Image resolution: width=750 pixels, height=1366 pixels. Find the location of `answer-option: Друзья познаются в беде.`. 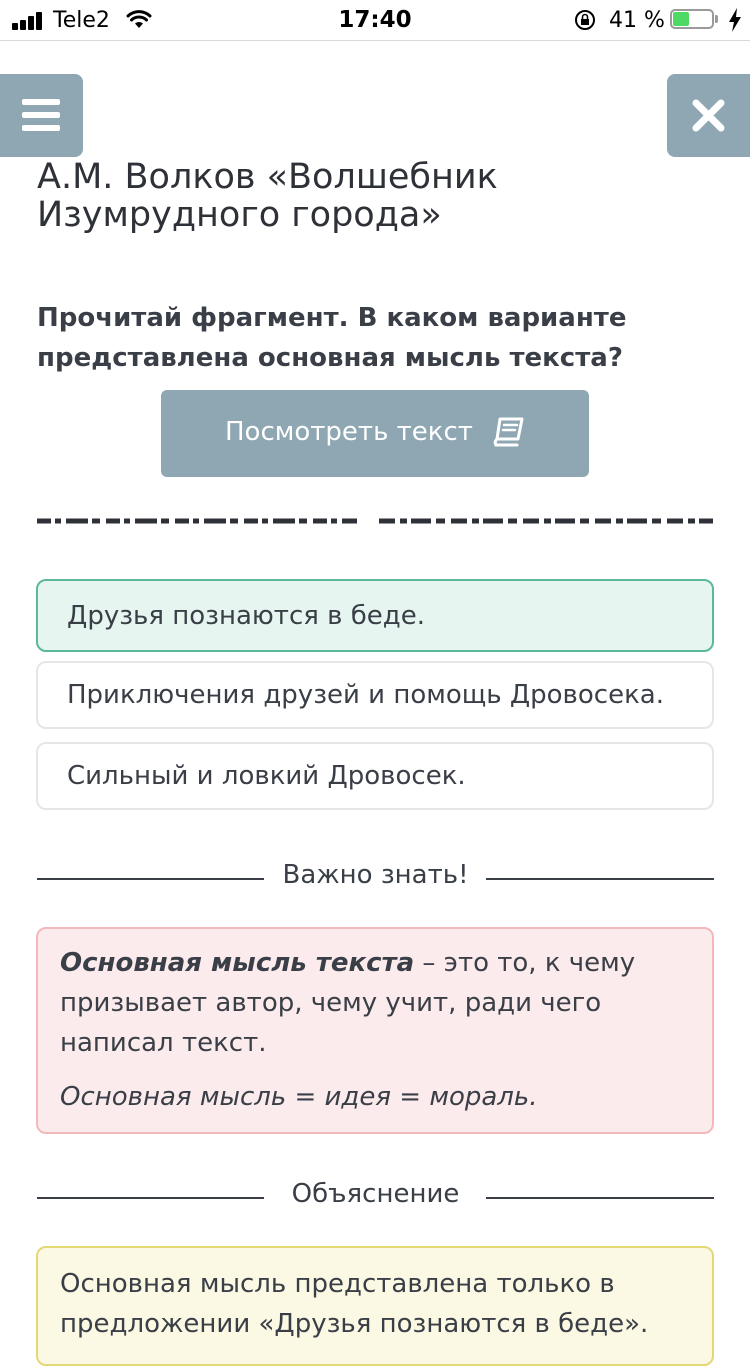

answer-option: Друзья познаются в беде. is located at coordinates (375, 615).